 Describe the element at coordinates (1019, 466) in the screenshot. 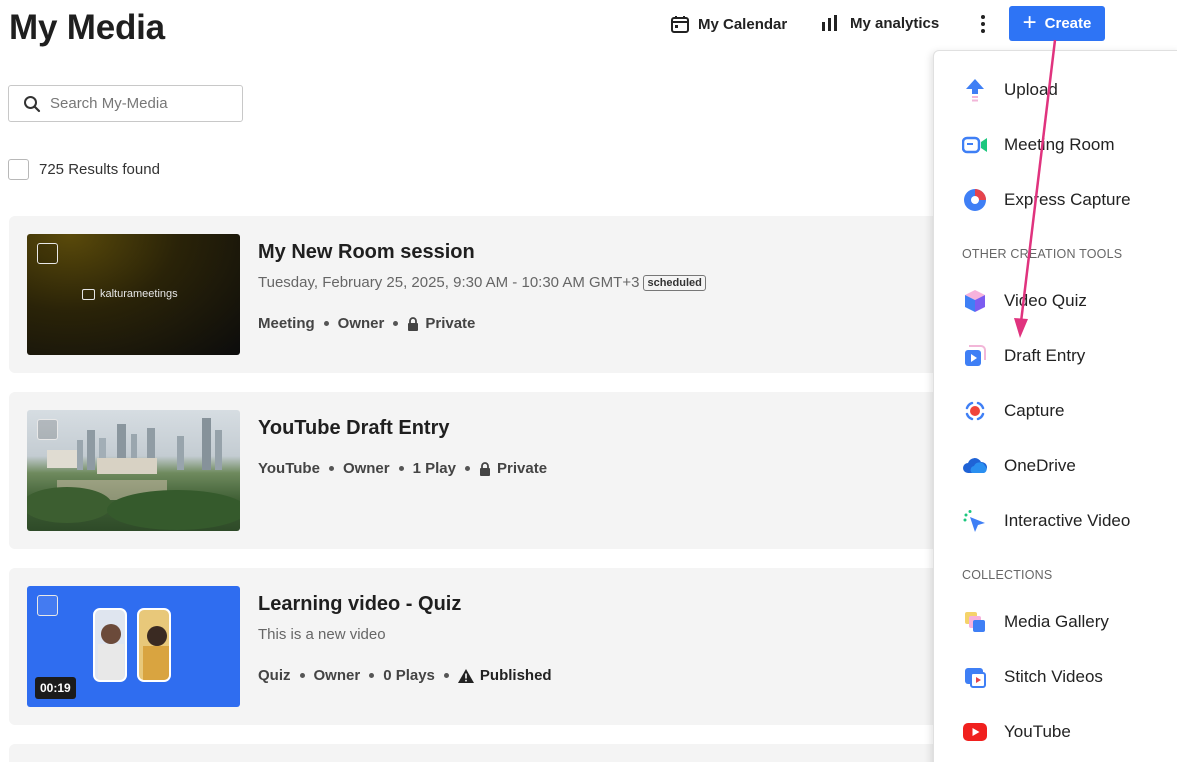

I see `menu-item-onedrive: OneDrive` at that location.